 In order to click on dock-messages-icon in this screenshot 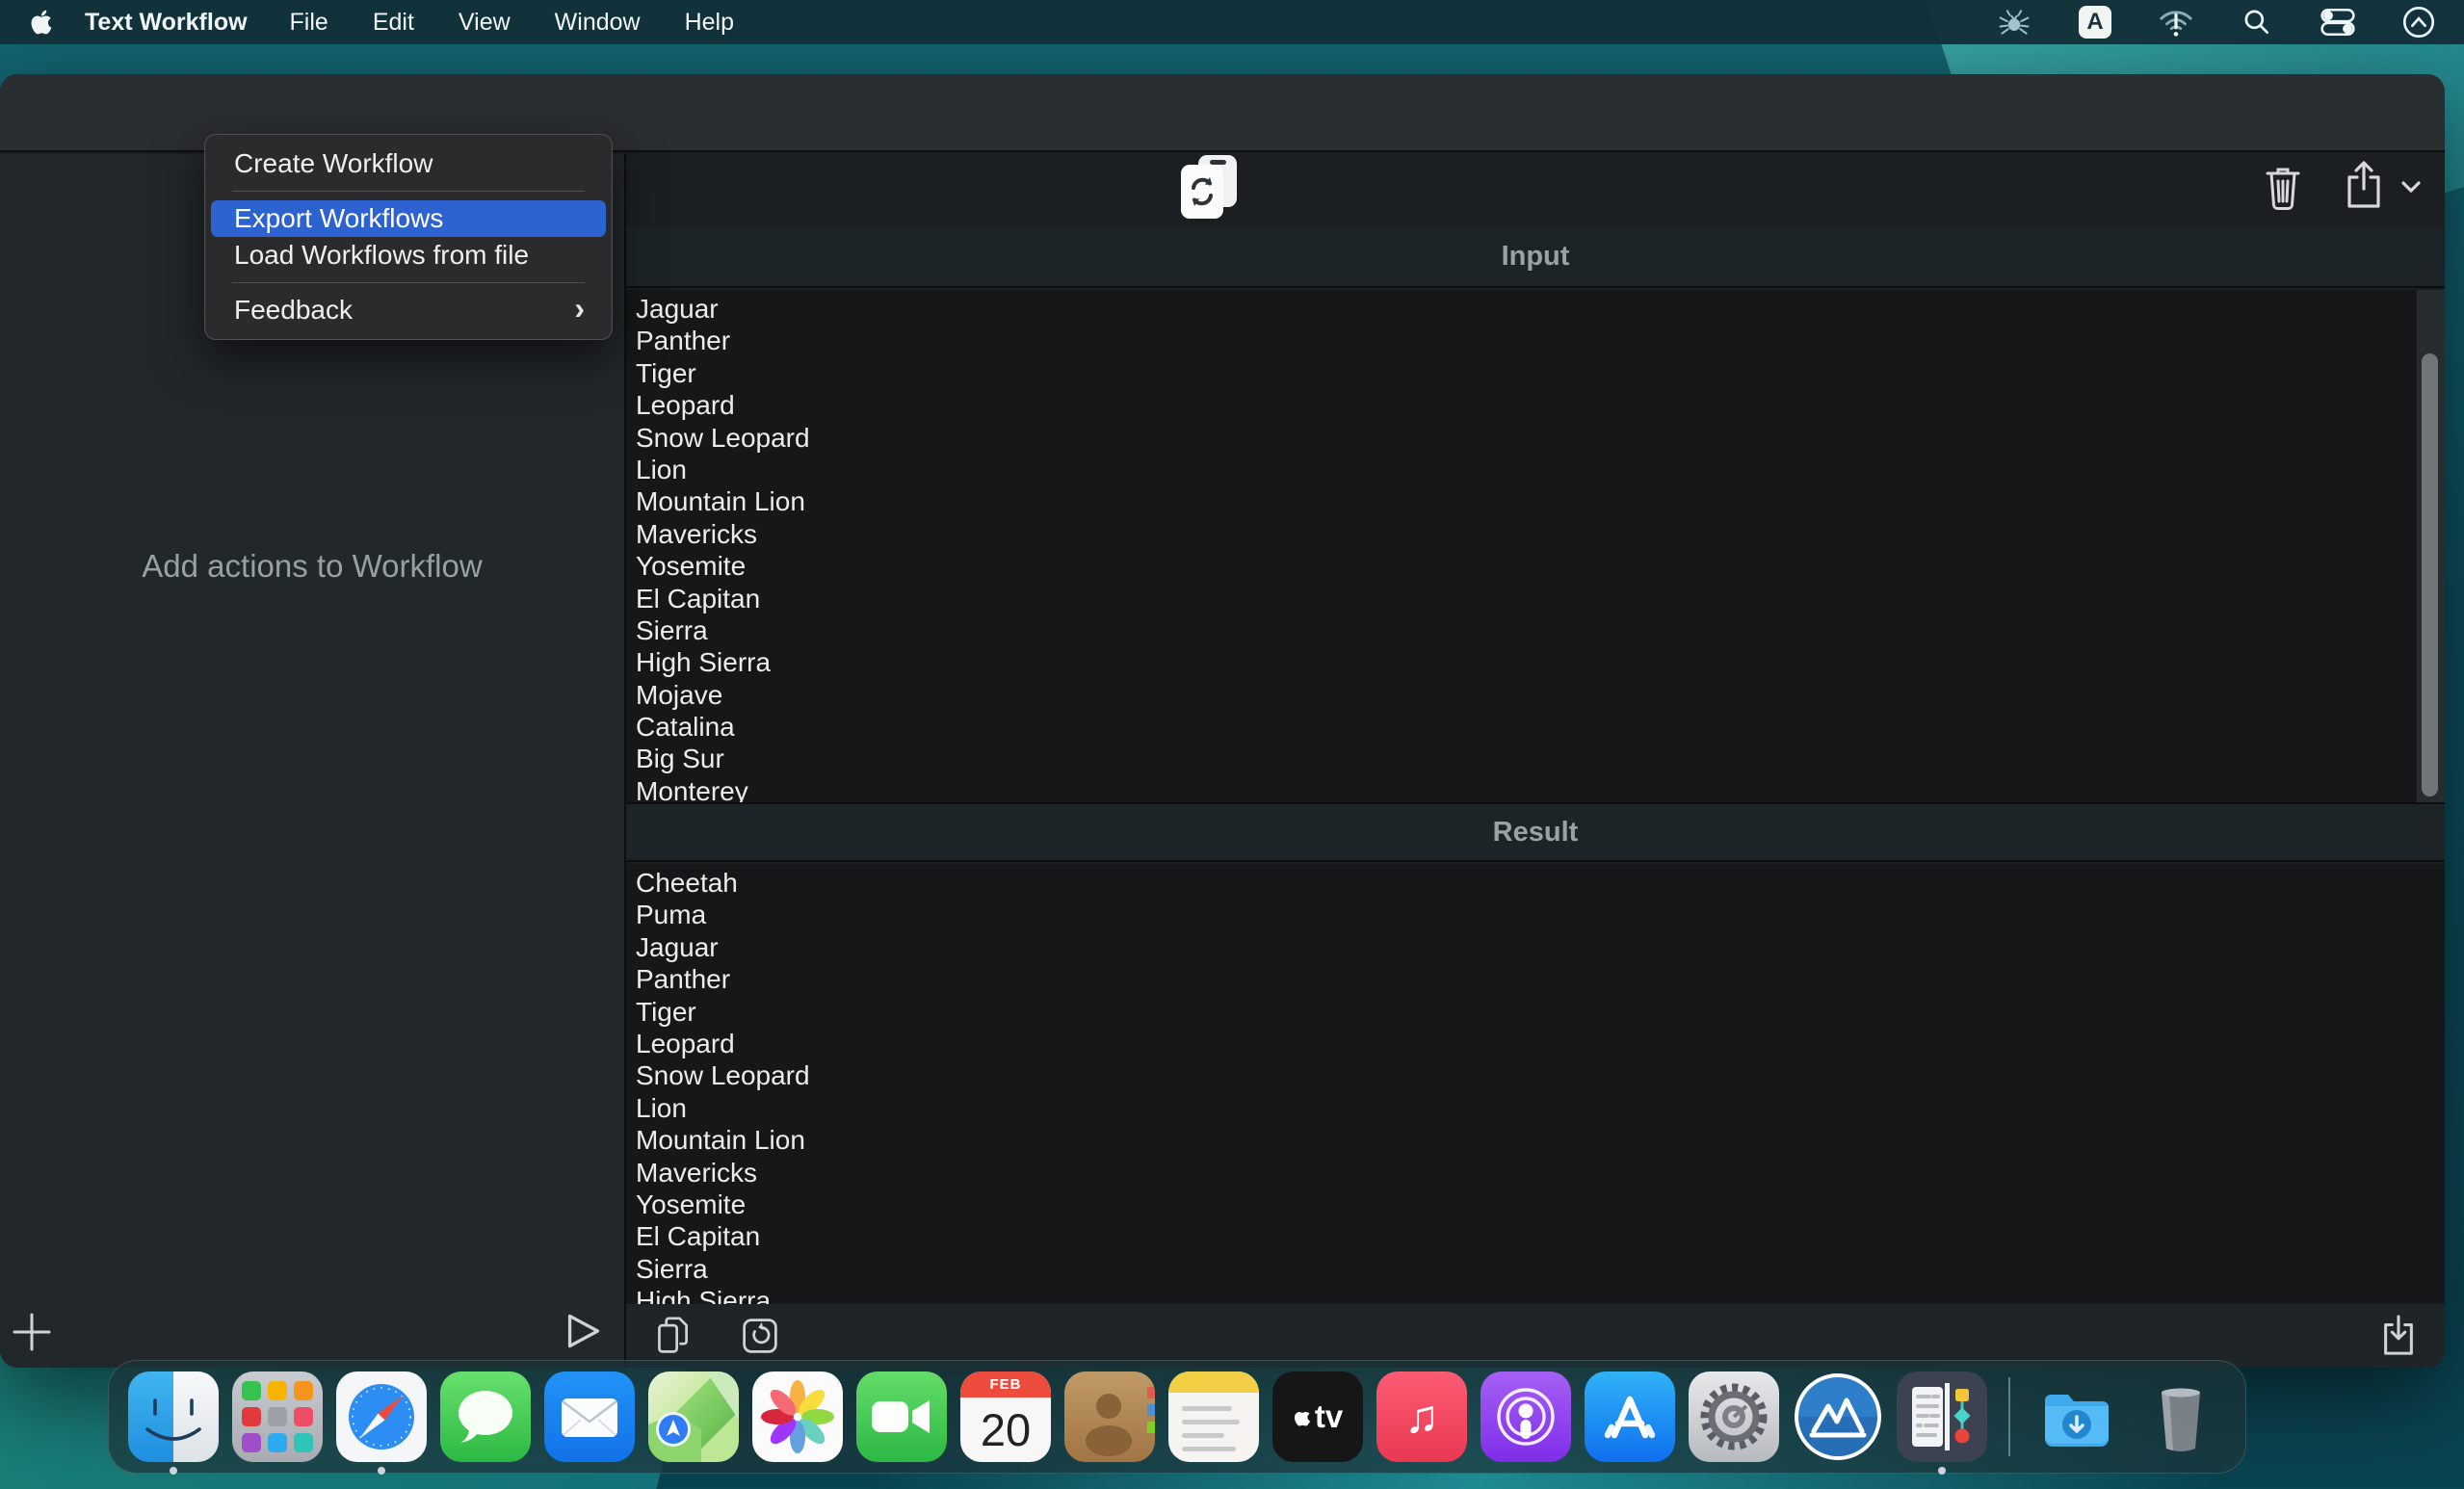, I will do `click(485, 1416)`.